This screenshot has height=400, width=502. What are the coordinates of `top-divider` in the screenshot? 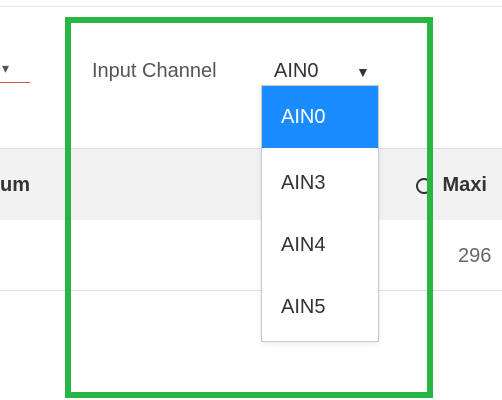 It's located at (251, 6).